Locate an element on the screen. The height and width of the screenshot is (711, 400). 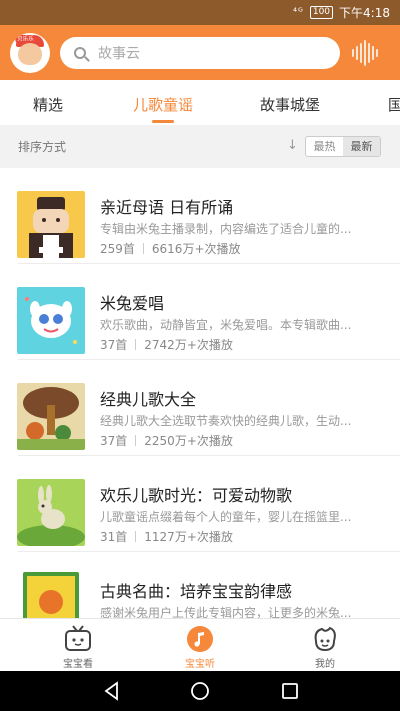
status-bar: ⁴ᴳ 100 下午4:18 is located at coordinates (200, 12).